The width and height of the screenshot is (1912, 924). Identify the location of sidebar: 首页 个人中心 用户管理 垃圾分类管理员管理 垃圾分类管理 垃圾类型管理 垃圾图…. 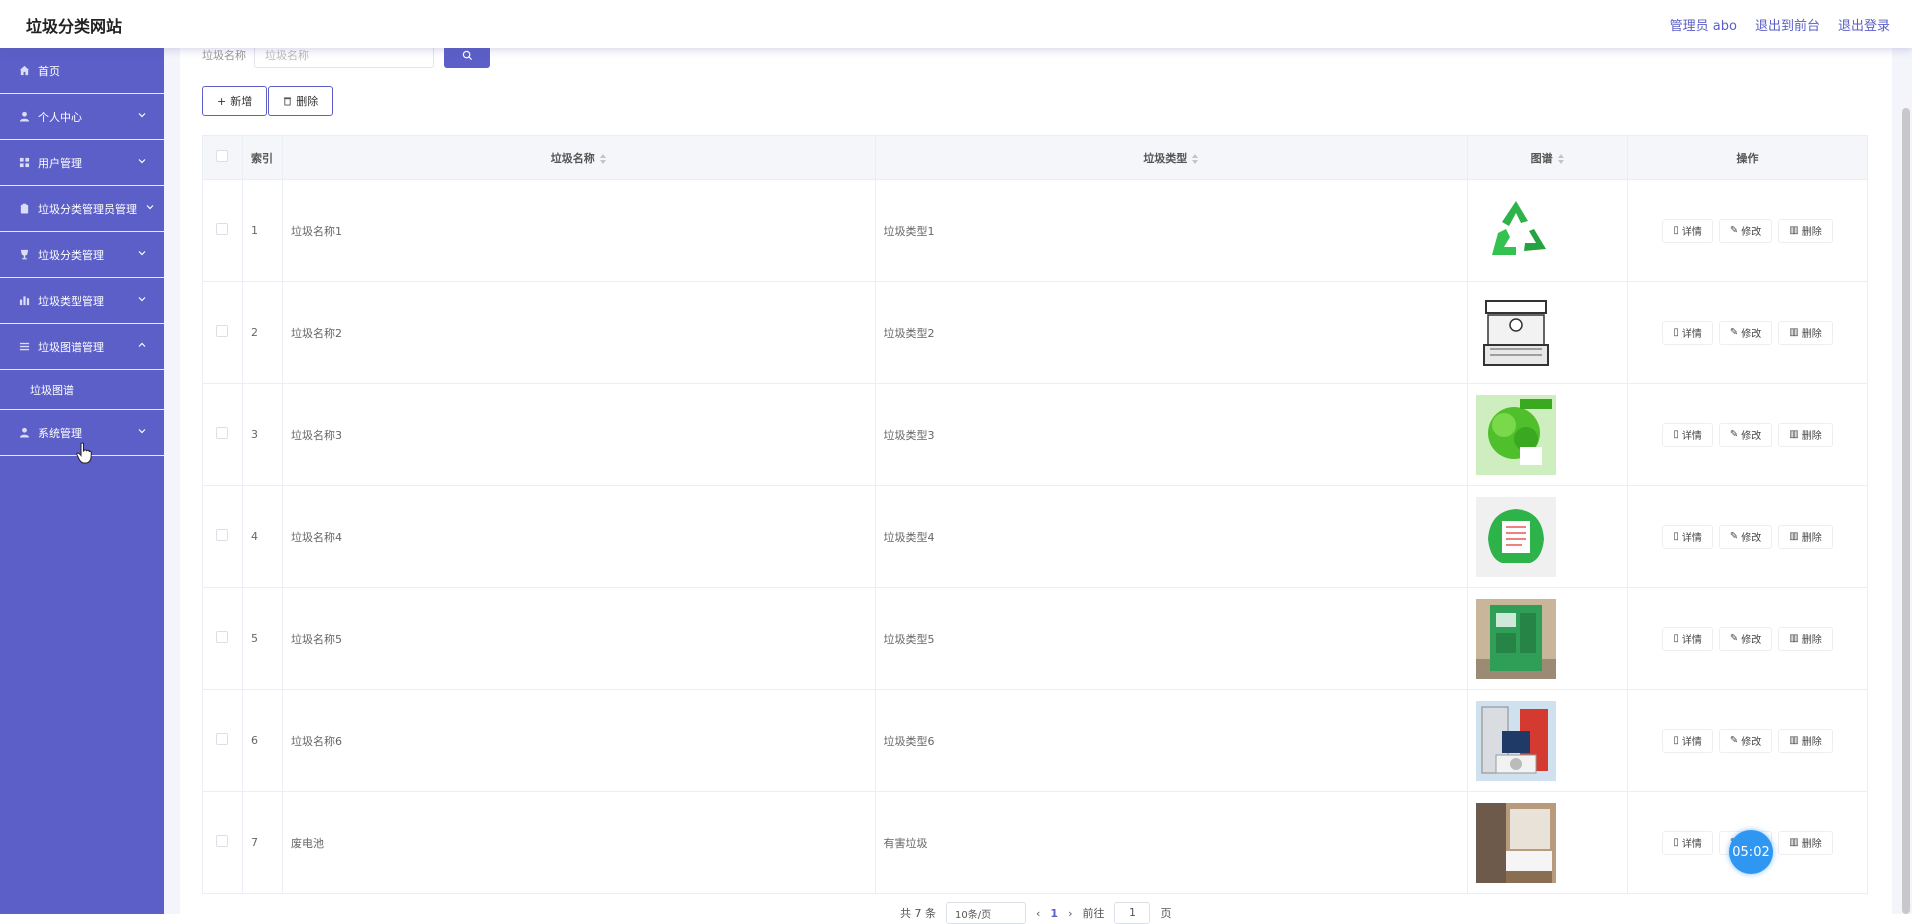
(82, 481).